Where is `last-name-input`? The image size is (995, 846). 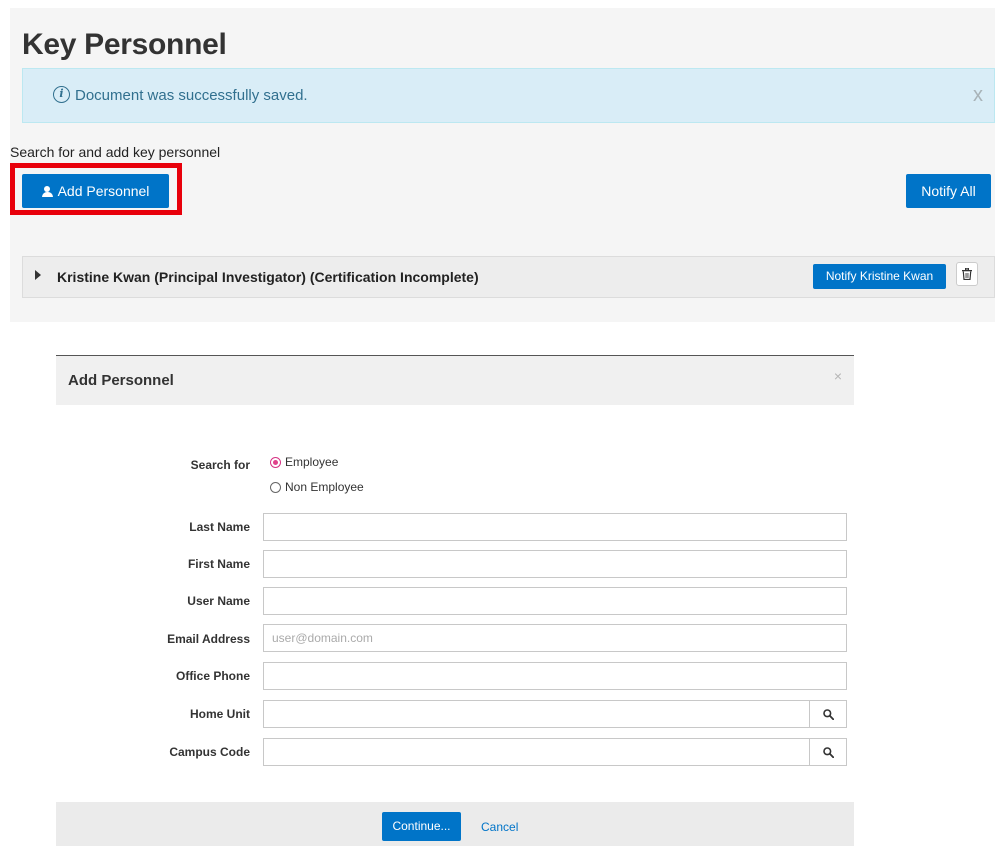 last-name-input is located at coordinates (555, 527).